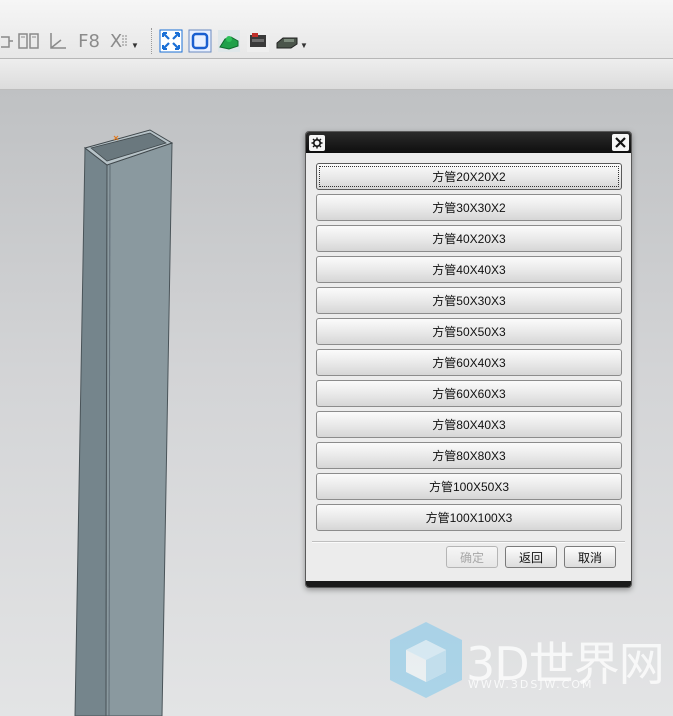 Image resolution: width=673 pixels, height=716 pixels. What do you see at coordinates (468, 542) in the screenshot?
I see `dialog-divider` at bounding box center [468, 542].